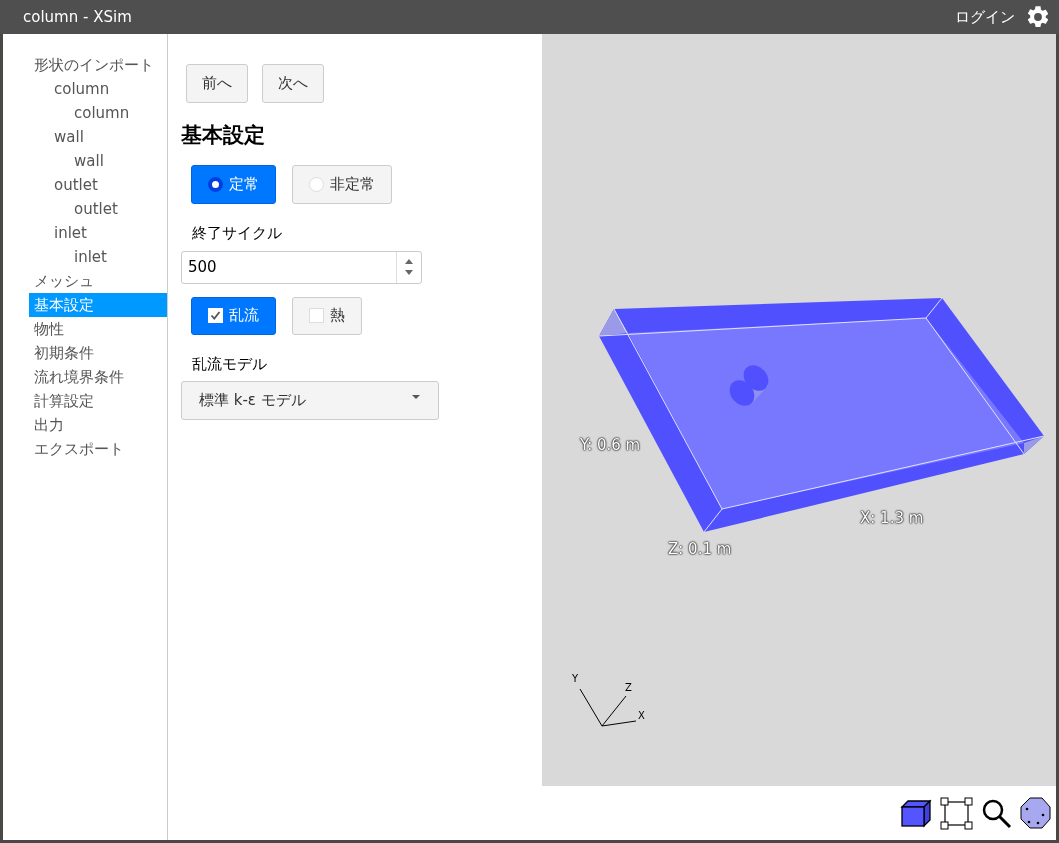  I want to click on nav-button: 前へ, so click(217, 83).